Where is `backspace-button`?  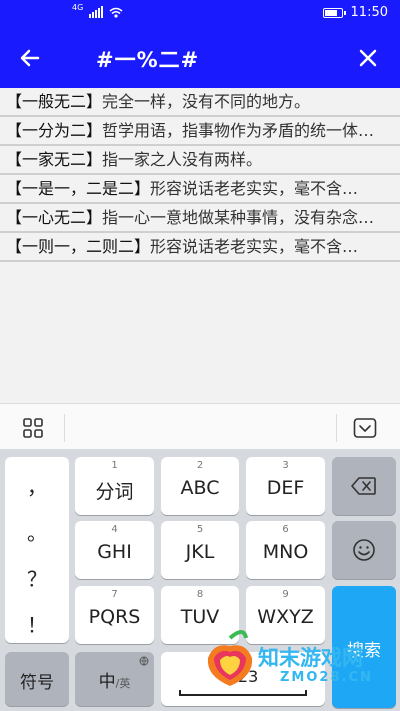 backspace-button is located at coordinates (364, 486).